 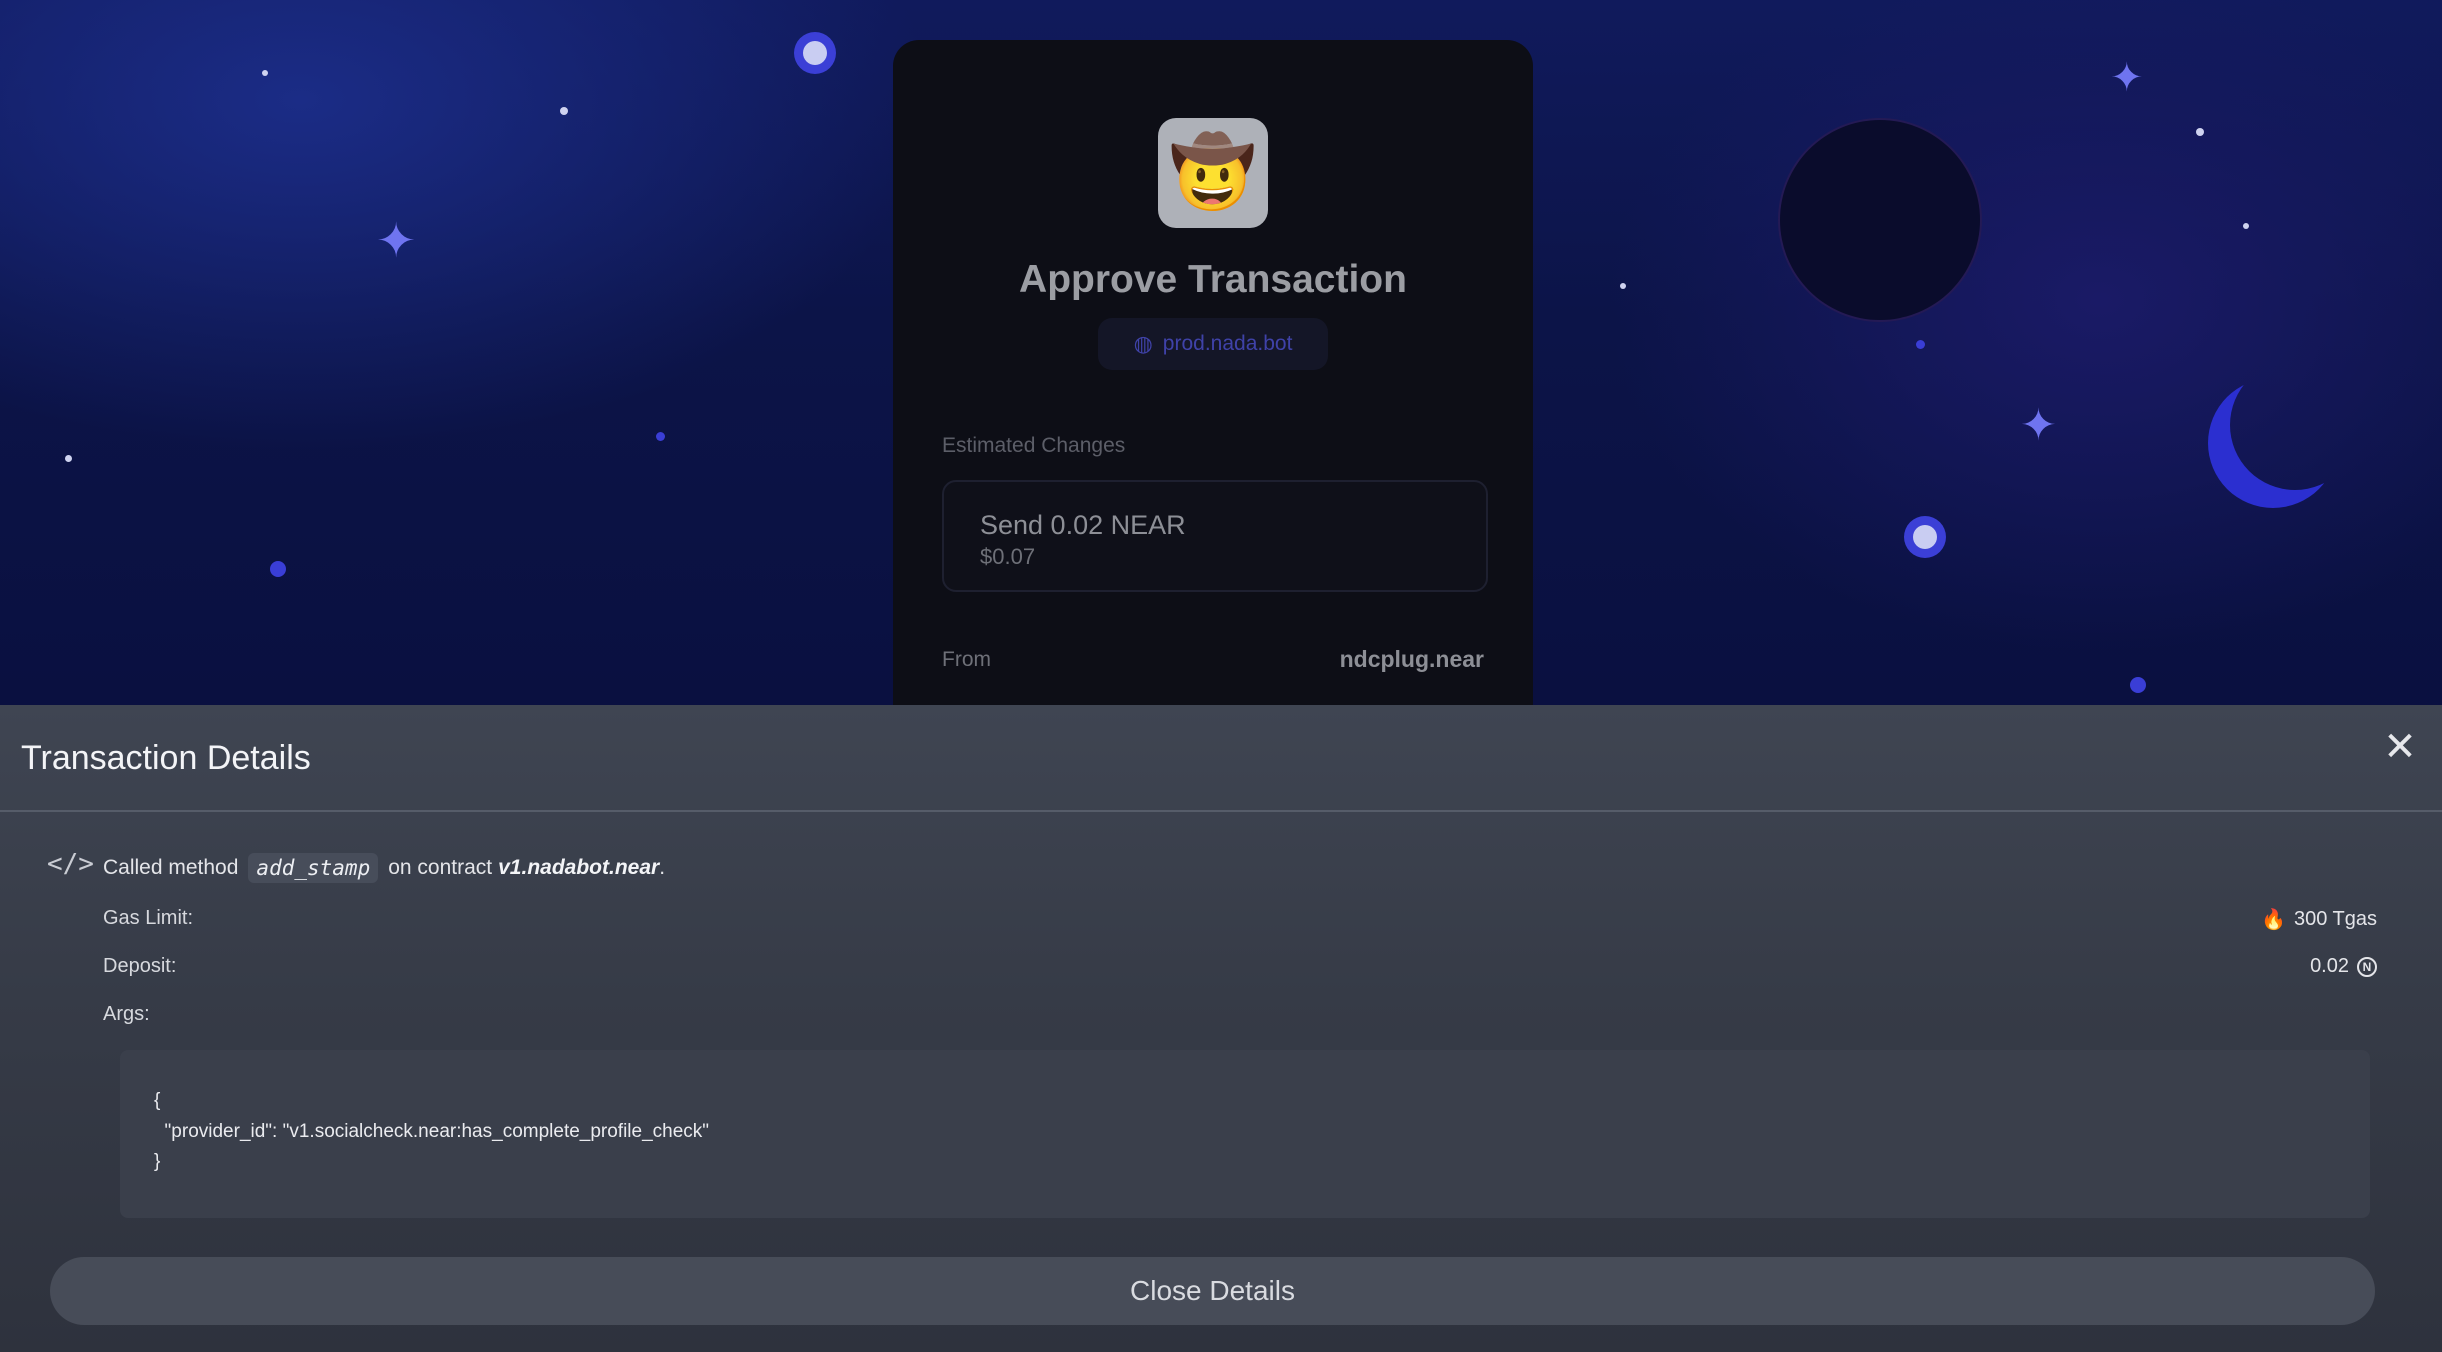 What do you see at coordinates (2400, 747) in the screenshot?
I see `close-icon: ✕` at bounding box center [2400, 747].